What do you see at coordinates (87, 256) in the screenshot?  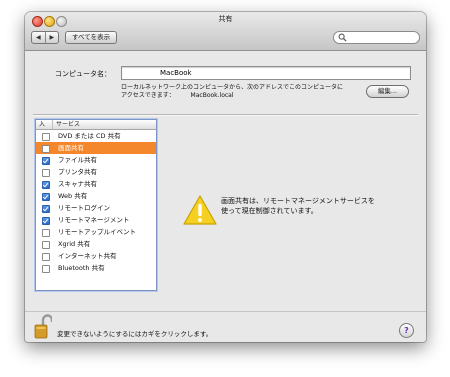 I see `service-label: インターネット共有` at bounding box center [87, 256].